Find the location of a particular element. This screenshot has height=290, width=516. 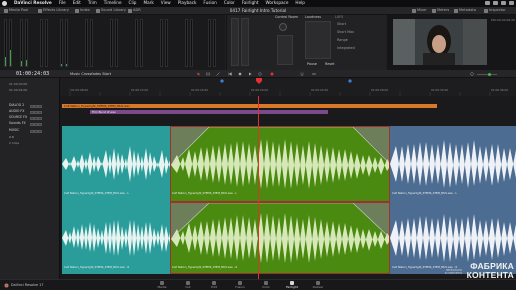

fx-clip: Film Burst LT.wav is located at coordinates (209, 112).